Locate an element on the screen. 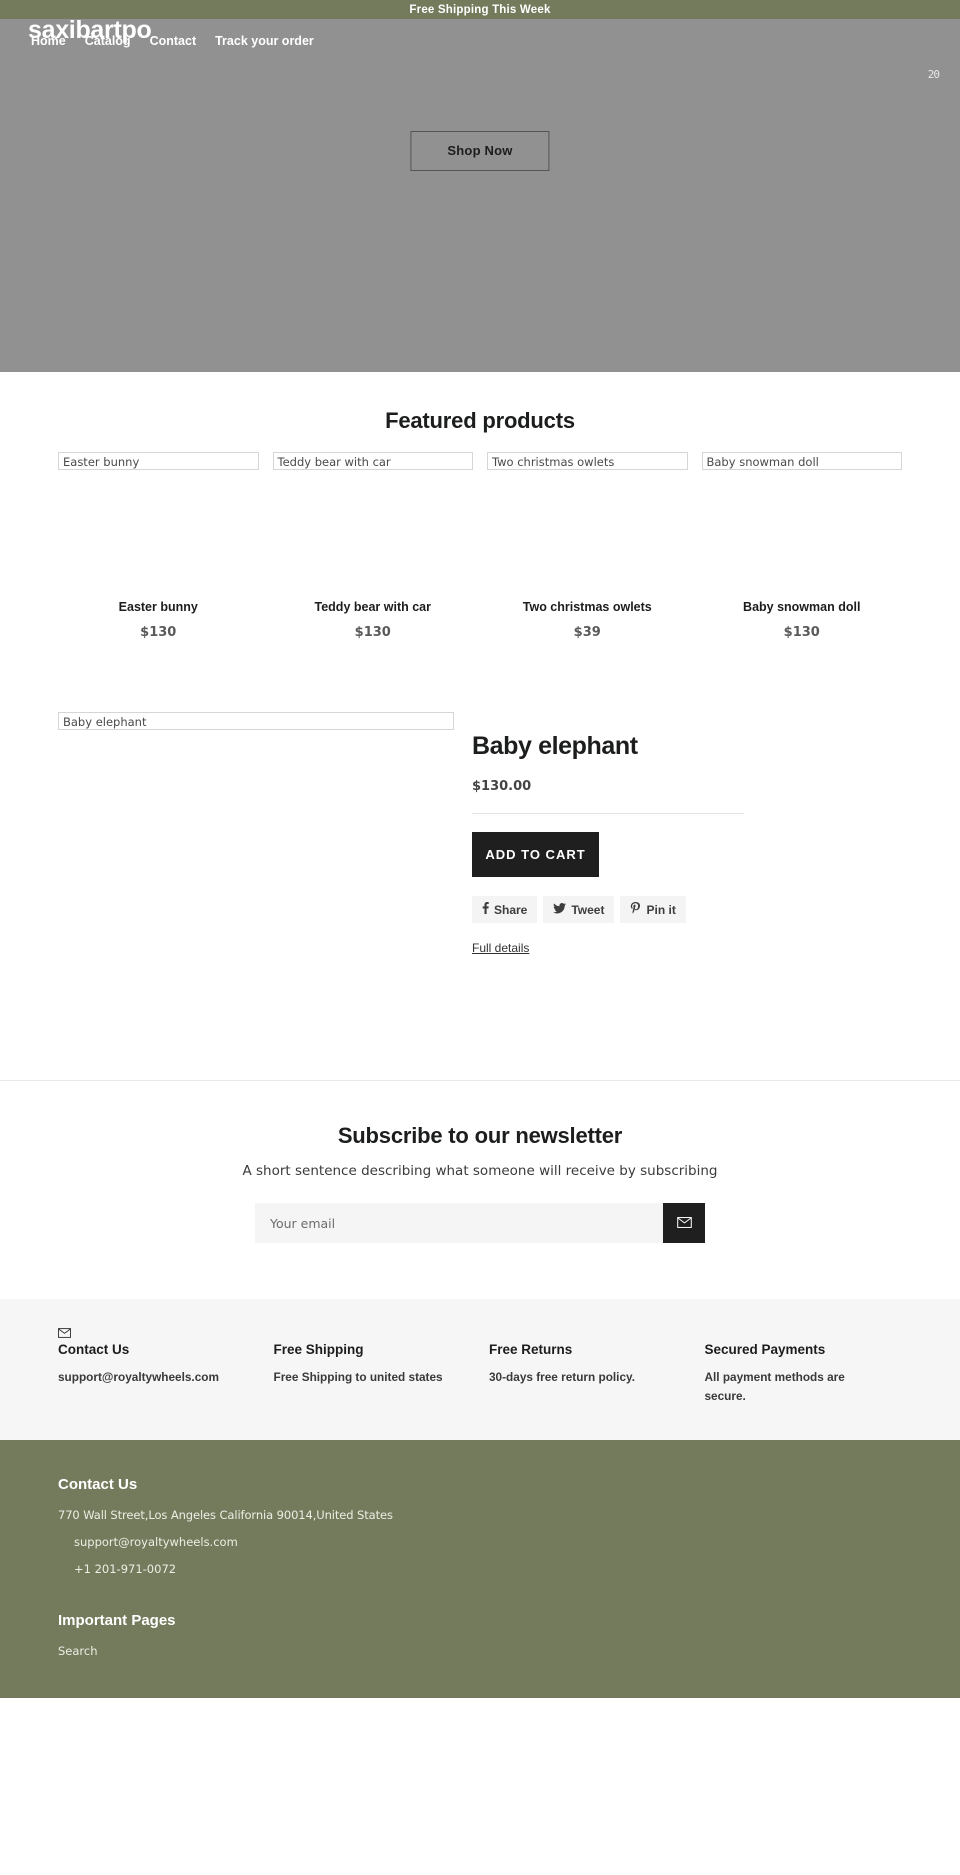  share-twitter-button: Tweet is located at coordinates (579, 909).